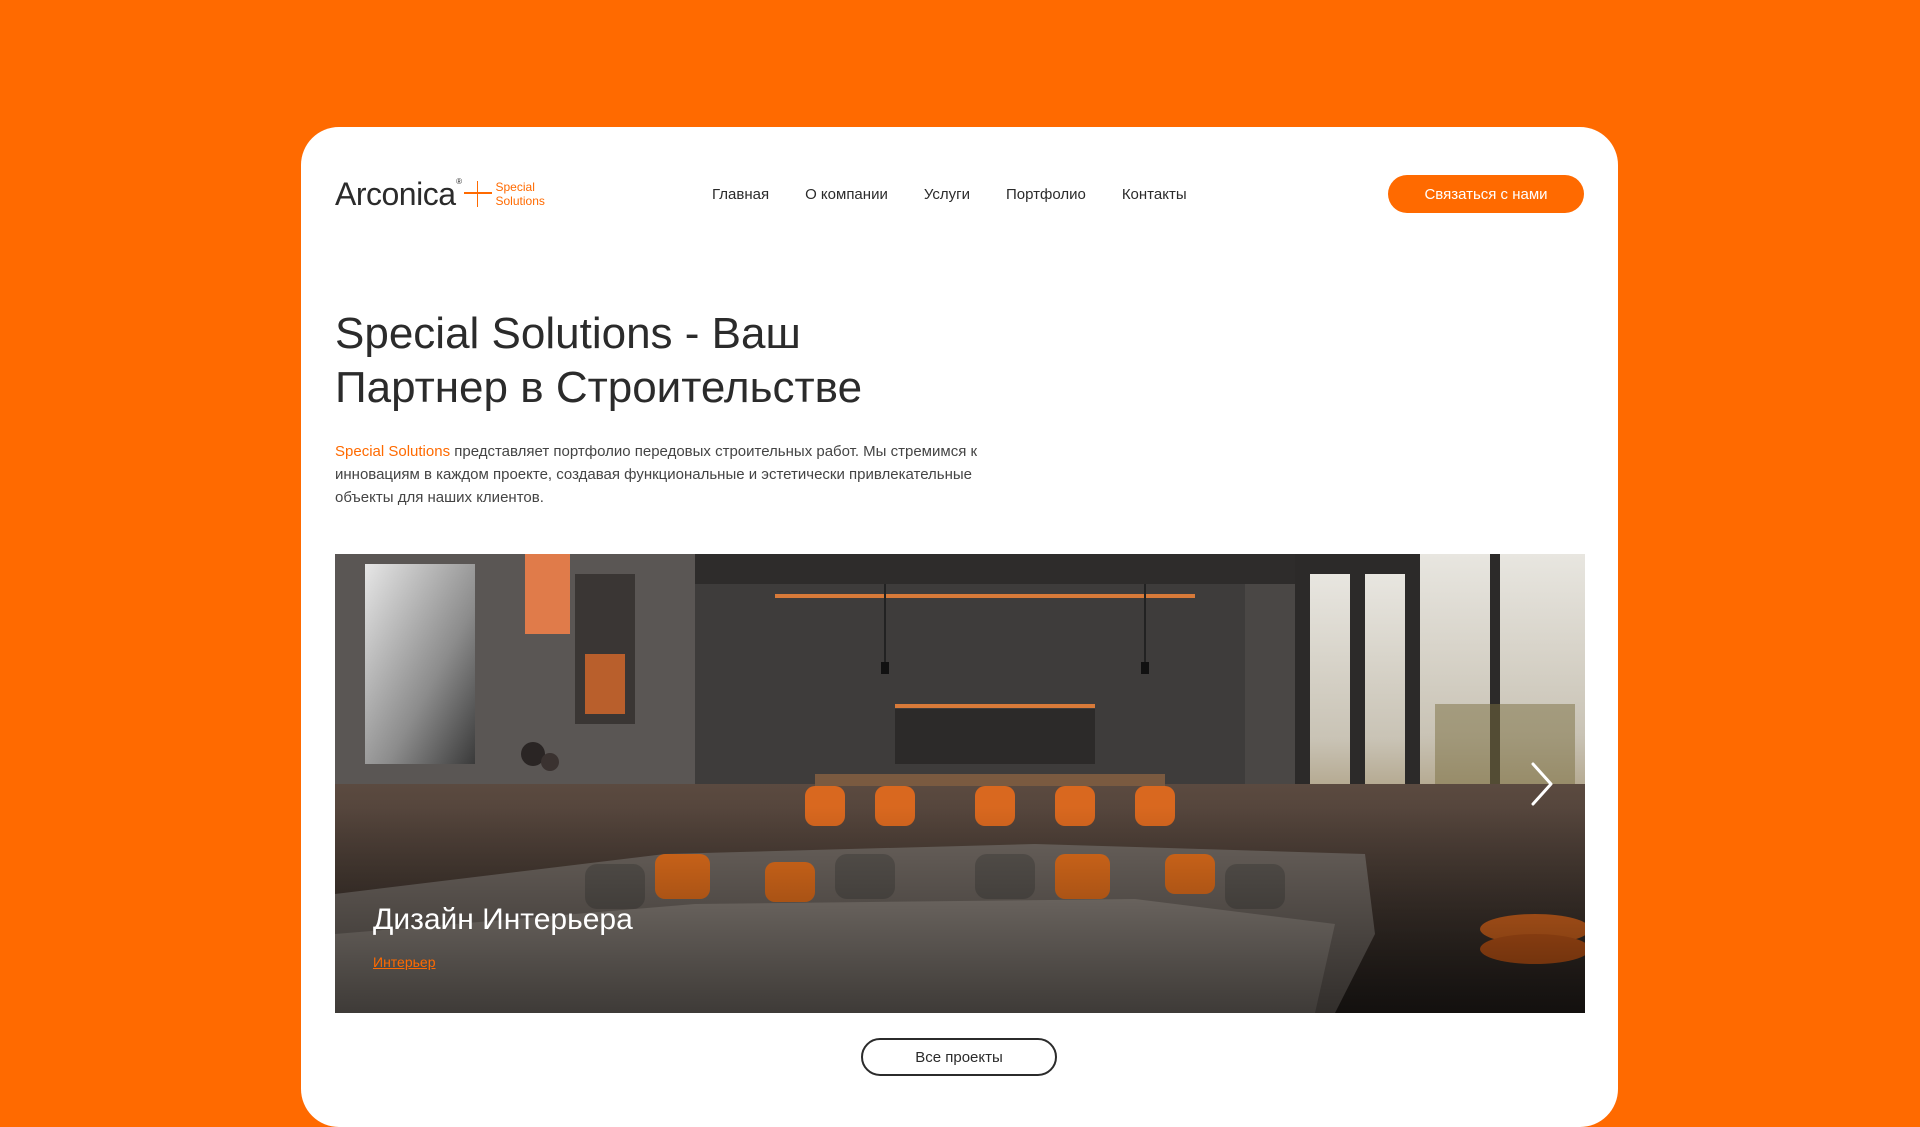 Image resolution: width=1920 pixels, height=1127 pixels. I want to click on hero-title-line1: Special Solutions - Ваш, so click(568, 333).